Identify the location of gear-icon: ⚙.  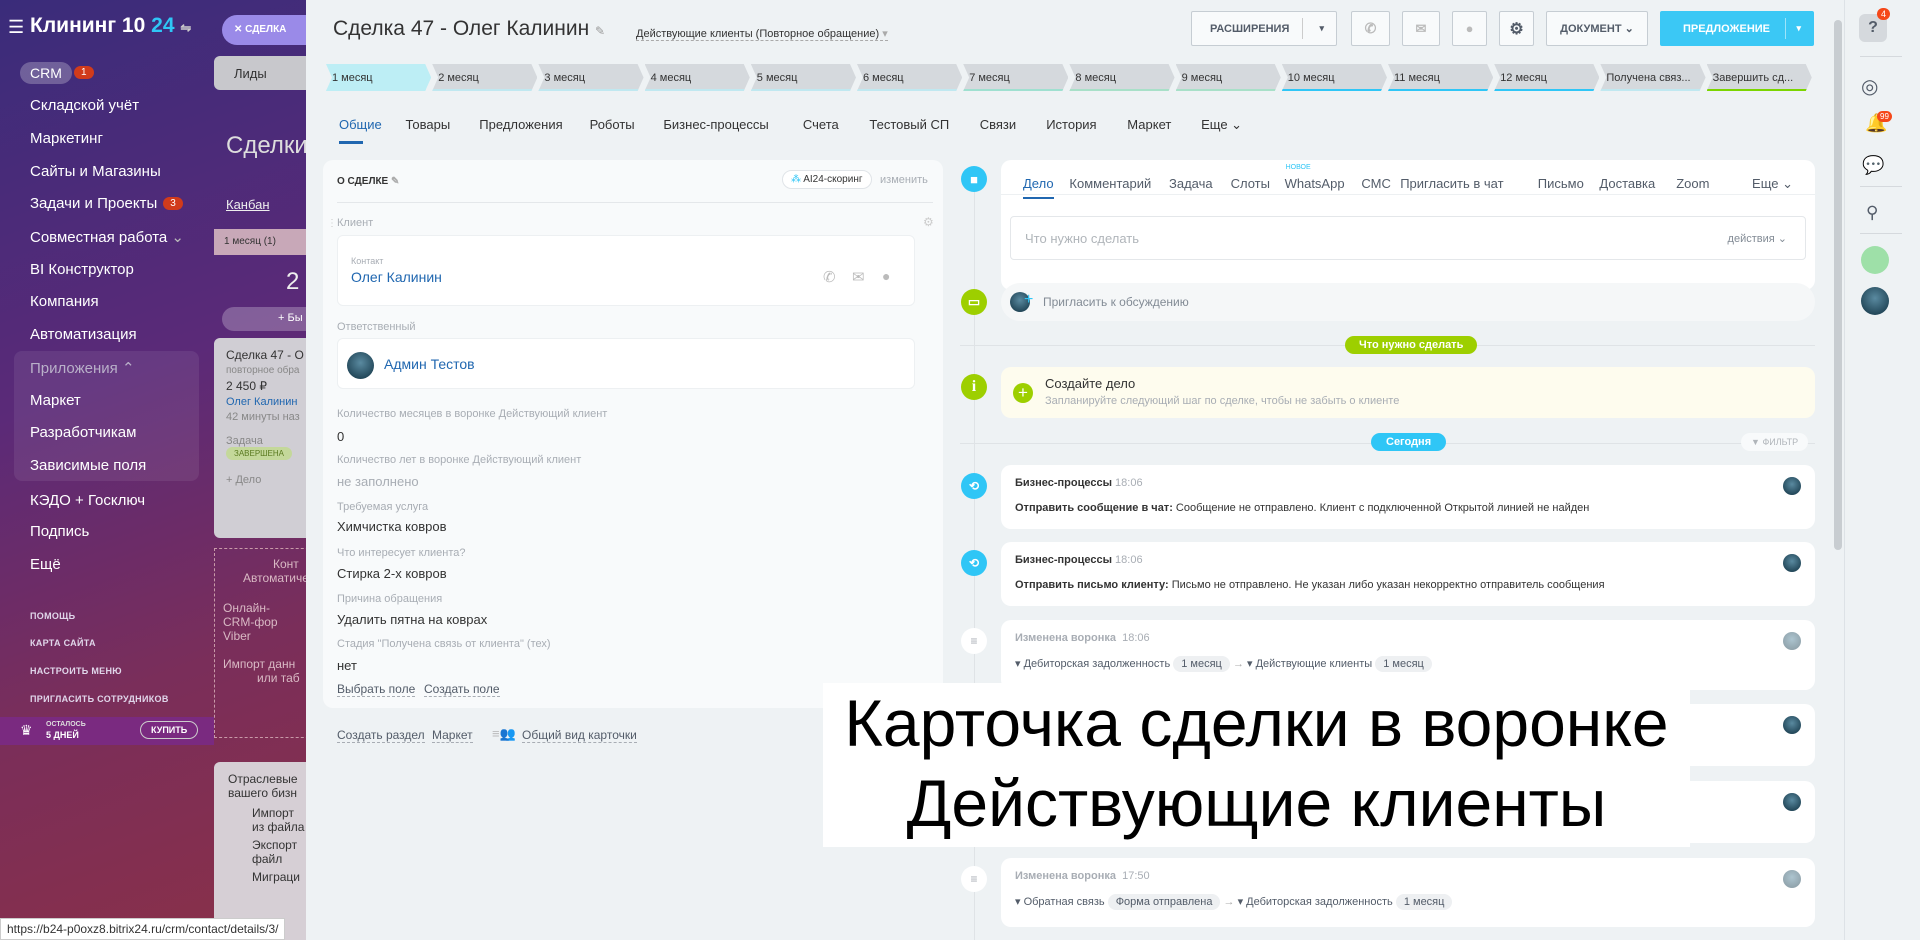
(928, 222).